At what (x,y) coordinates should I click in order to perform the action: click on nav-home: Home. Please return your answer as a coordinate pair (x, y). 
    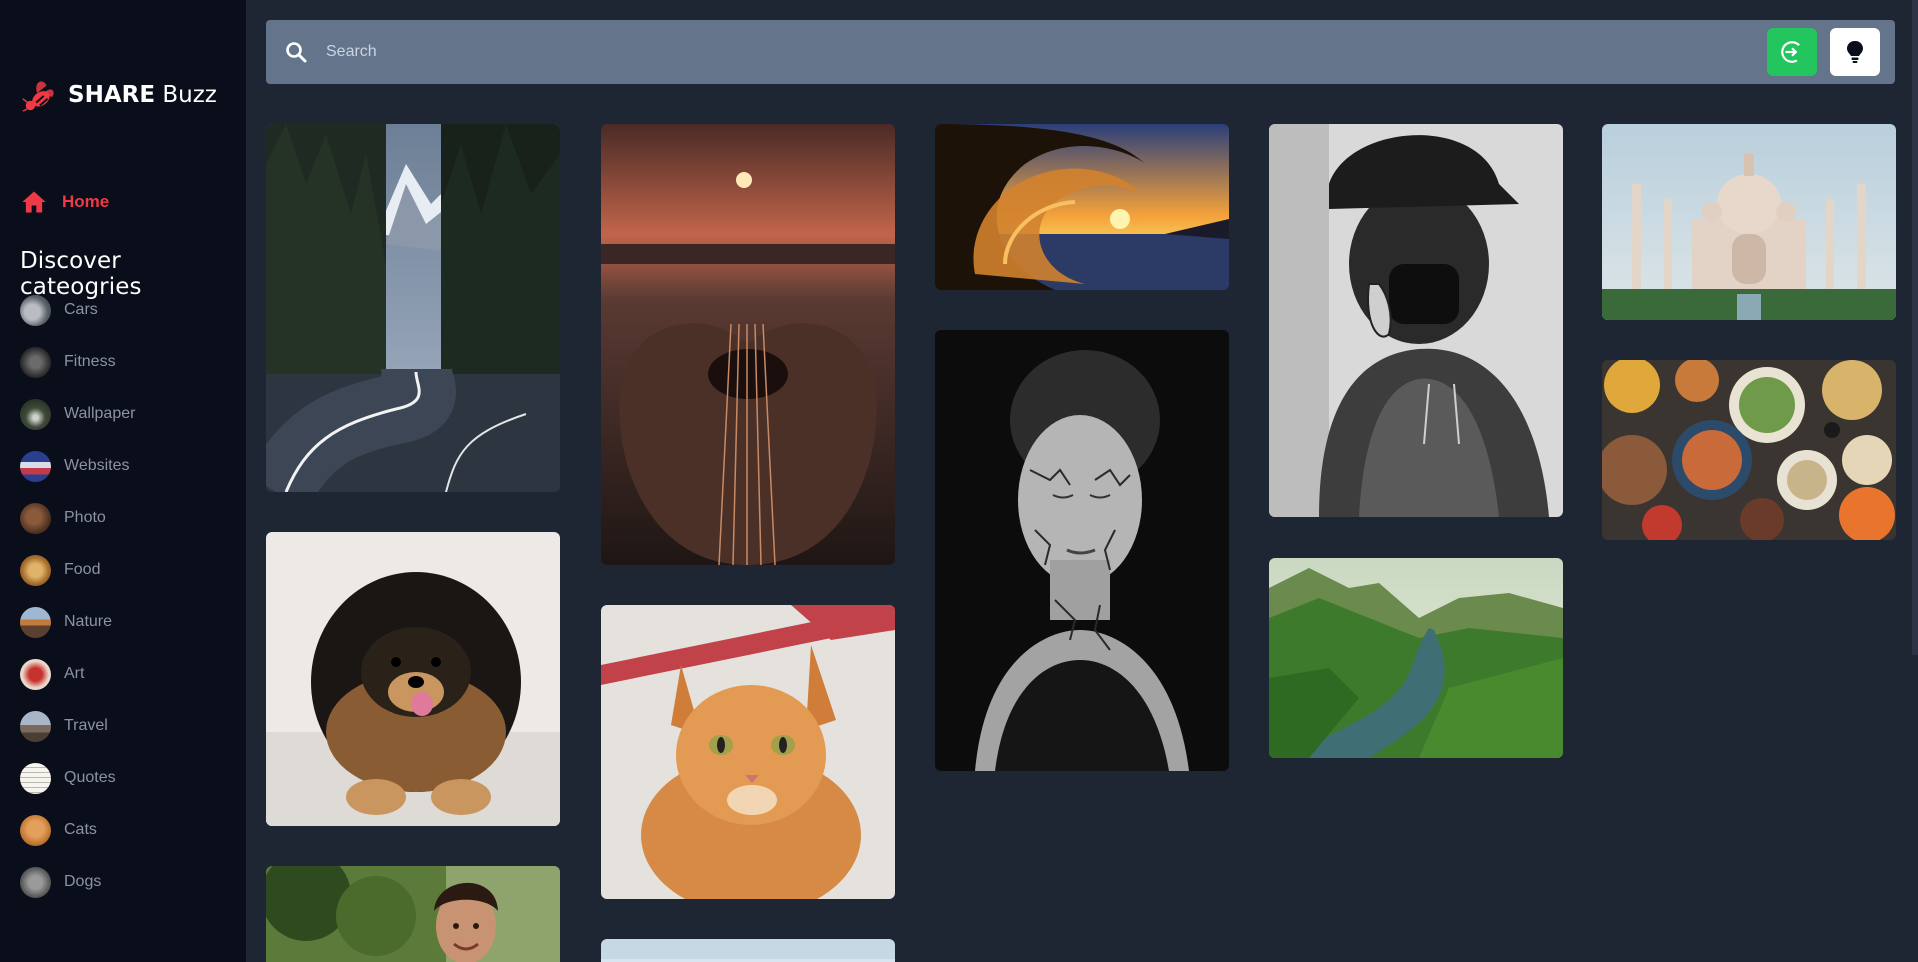
    Looking at the image, I should click on (64, 202).